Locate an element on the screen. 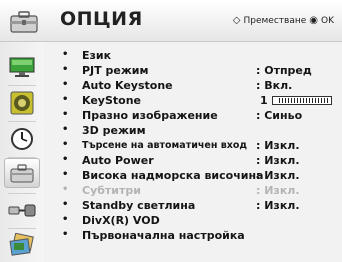 The image size is (342, 262). menu-item-label: Субтитри is located at coordinates (111, 190).